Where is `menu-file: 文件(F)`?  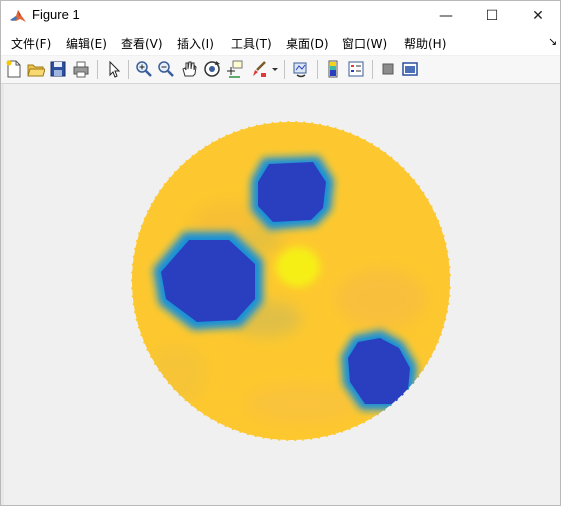
menu-file: 文件(F) is located at coordinates (31, 43).